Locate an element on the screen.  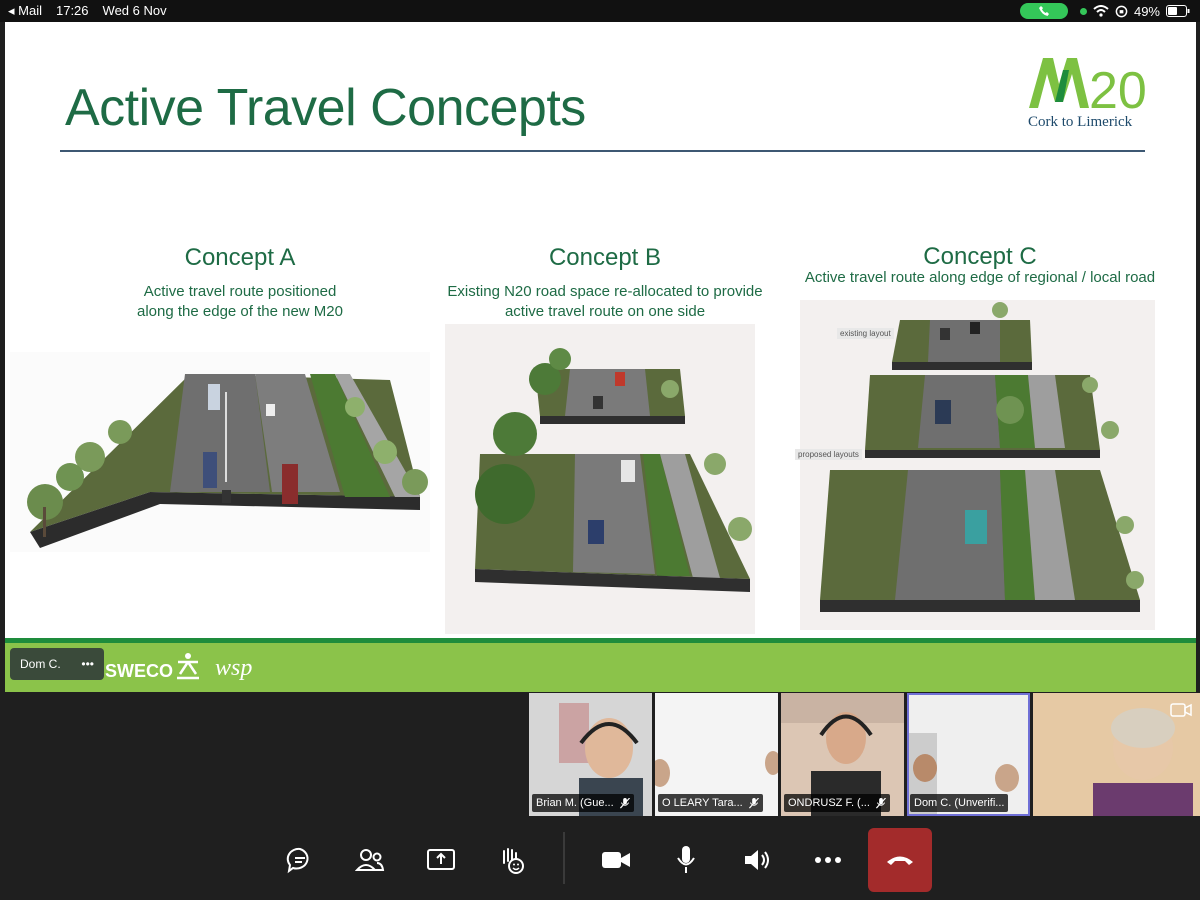
concept-b-desc-line2: active travel route on one side is located at coordinates (605, 311).